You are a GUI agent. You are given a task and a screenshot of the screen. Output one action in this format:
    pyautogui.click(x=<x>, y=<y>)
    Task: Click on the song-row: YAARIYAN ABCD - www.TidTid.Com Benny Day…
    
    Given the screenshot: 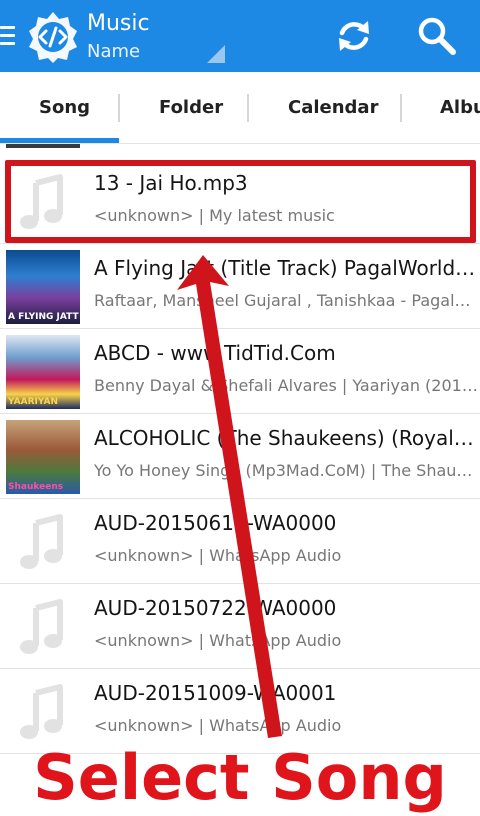 What is the action you would take?
    pyautogui.click(x=240, y=371)
    